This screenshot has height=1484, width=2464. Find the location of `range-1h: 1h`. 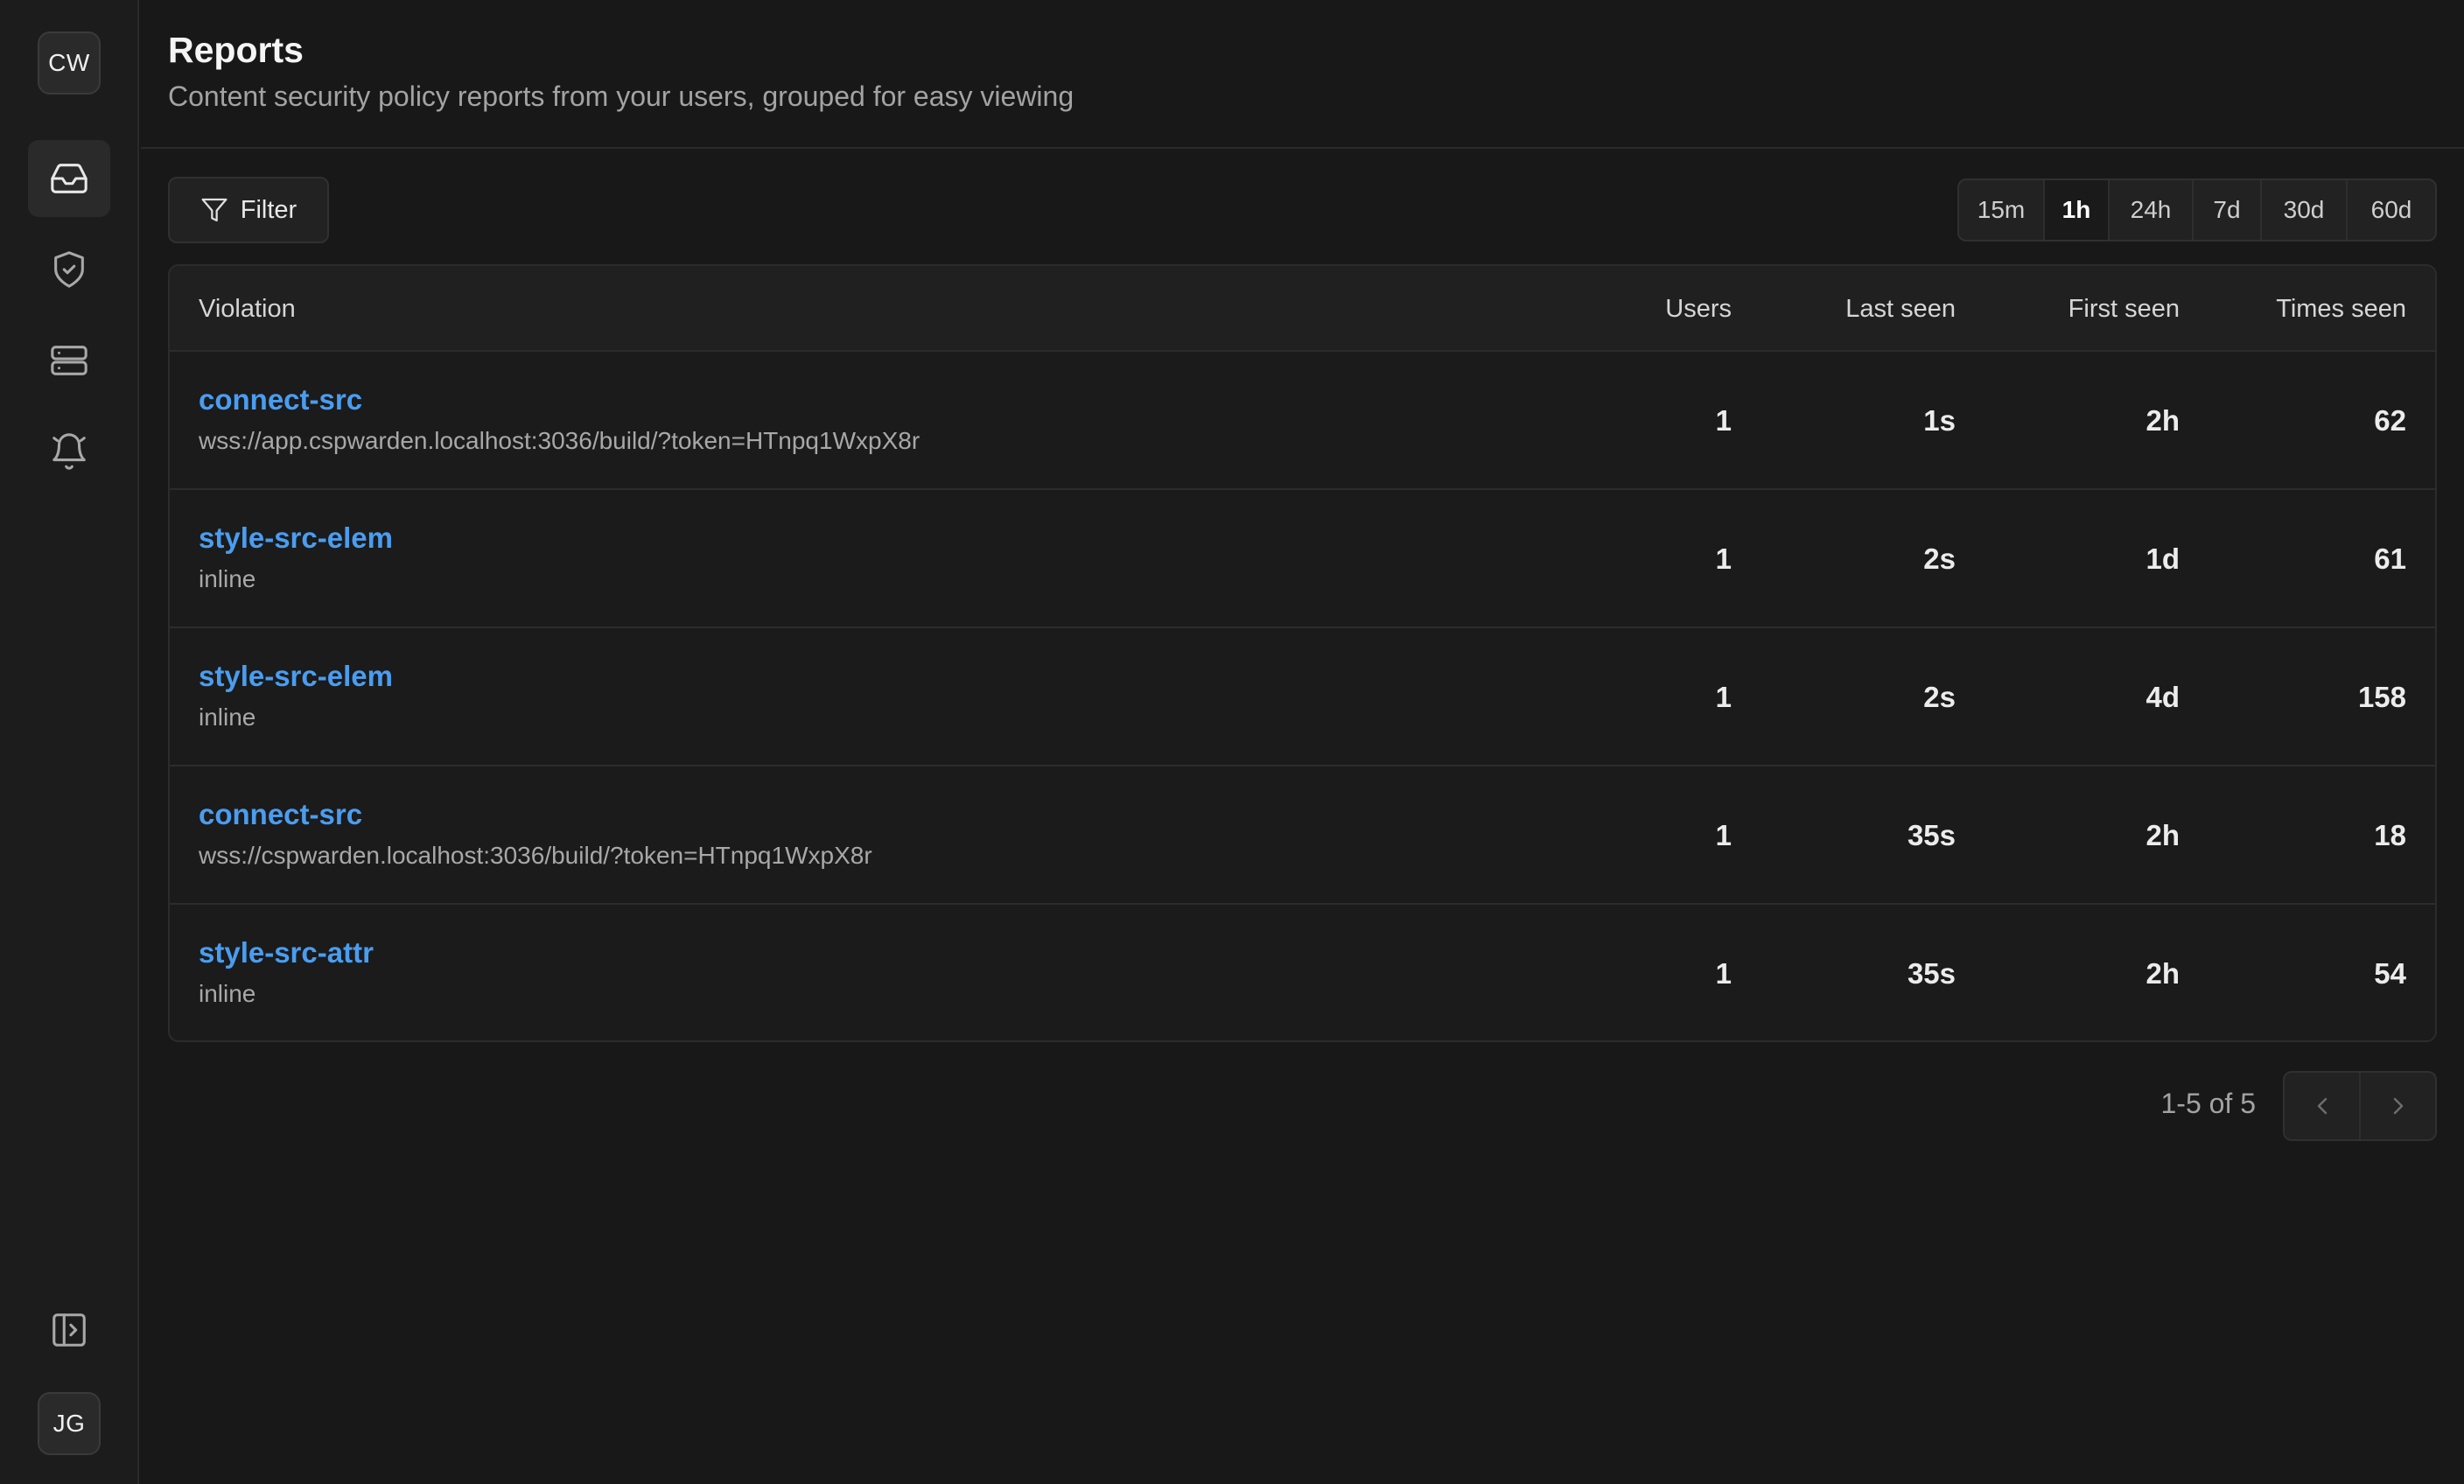

range-1h: 1h is located at coordinates (2077, 210).